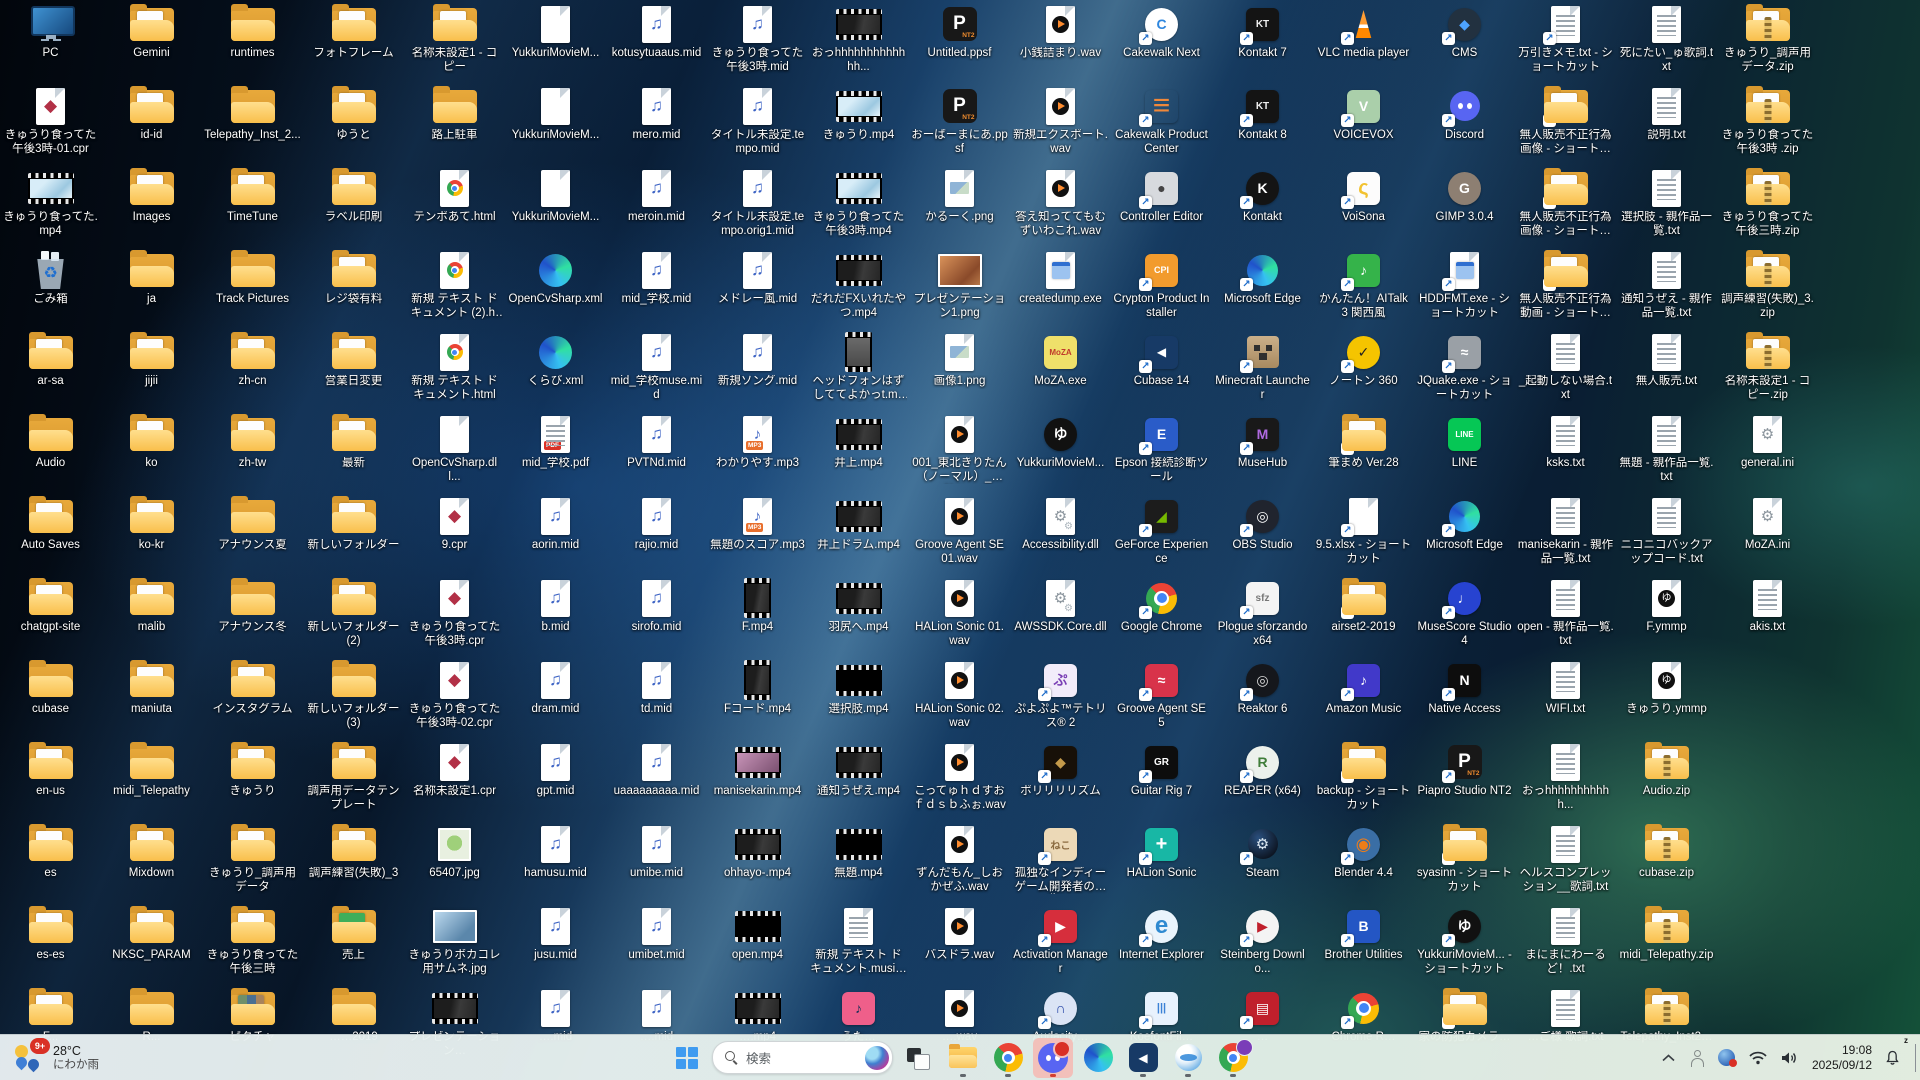 The height and width of the screenshot is (1080, 1920). What do you see at coordinates (757, 360) in the screenshot?
I see `desktop-icon: ♫ 新規ソング.mid` at bounding box center [757, 360].